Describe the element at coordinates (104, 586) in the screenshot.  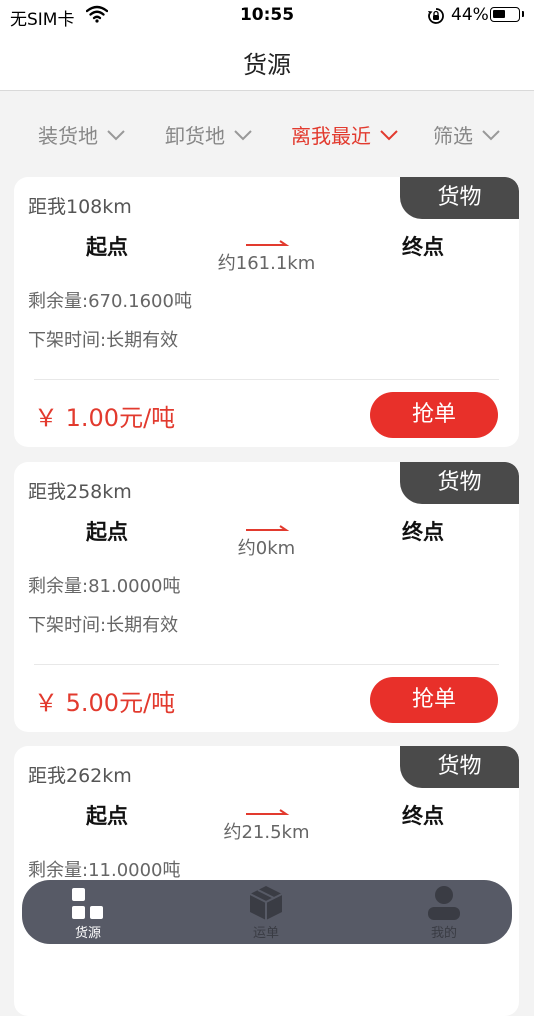
I see `remaining-quantity: 剩余量:81.0000吨` at that location.